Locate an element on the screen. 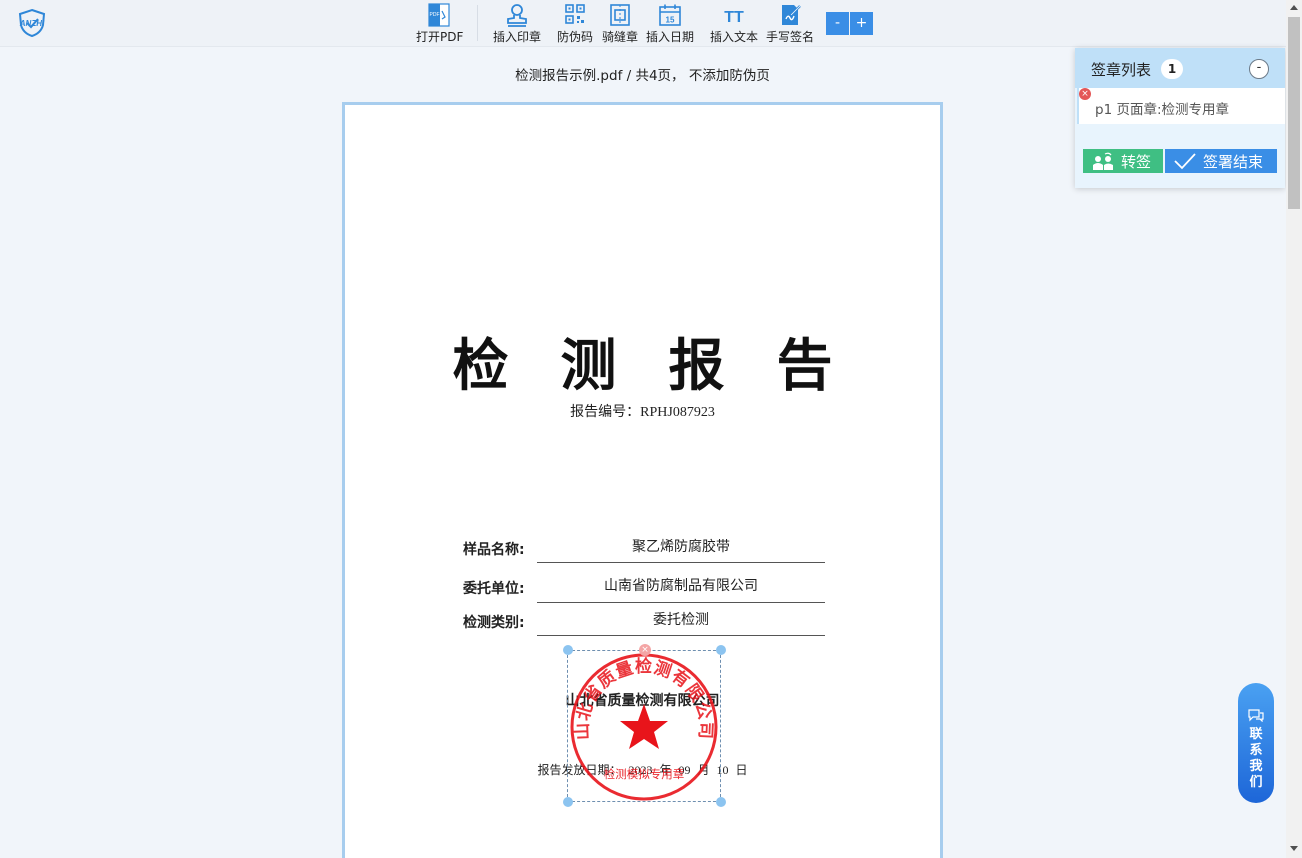 The width and height of the screenshot is (1302, 858). finish-sign-button: 签署结束 is located at coordinates (1221, 161).